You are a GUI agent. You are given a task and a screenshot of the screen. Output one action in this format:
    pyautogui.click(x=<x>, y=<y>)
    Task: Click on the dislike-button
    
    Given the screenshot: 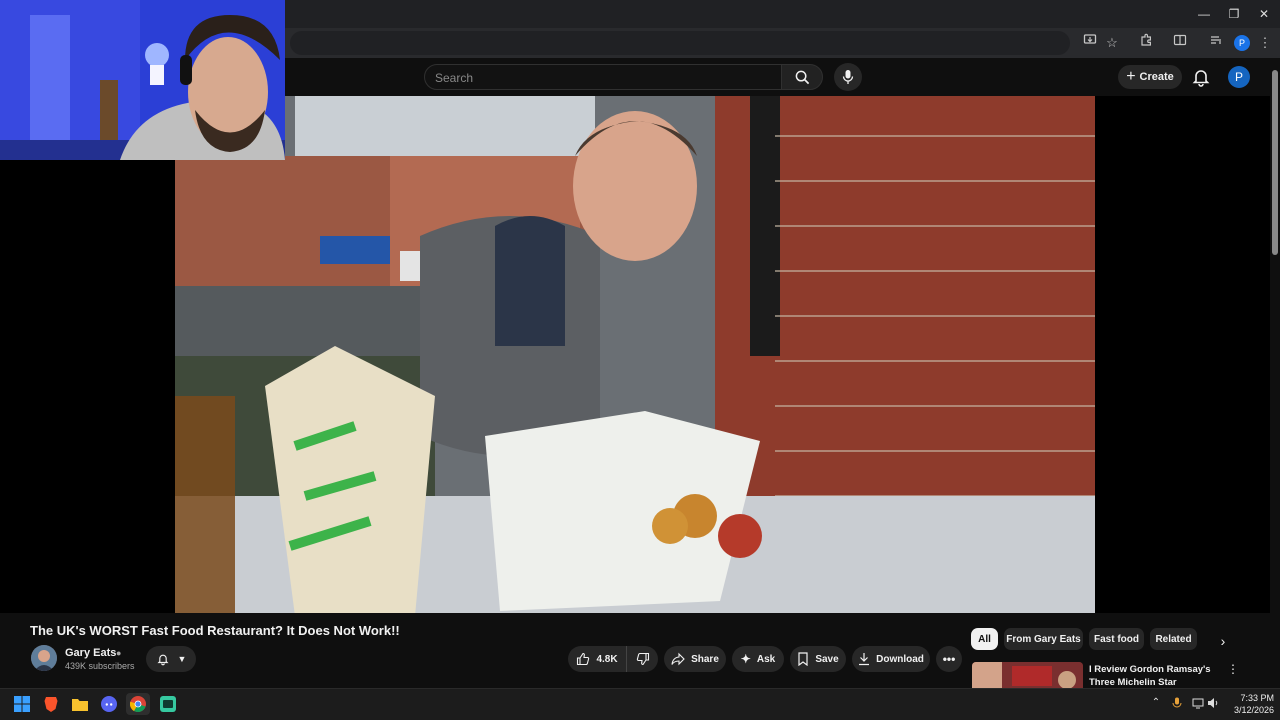 What is the action you would take?
    pyautogui.click(x=642, y=659)
    